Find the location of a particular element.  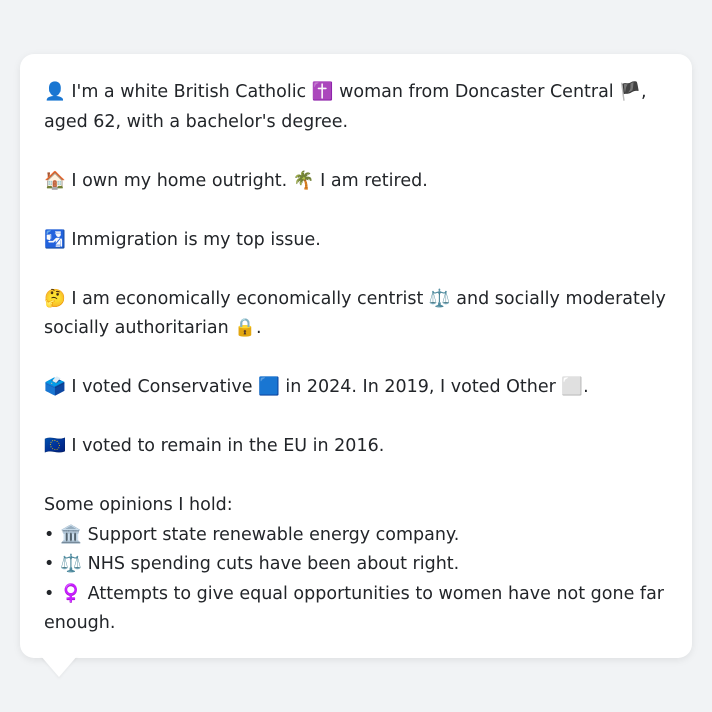

top-issue-text: 🛂 Immigration is my top issue. is located at coordinates (182, 239).